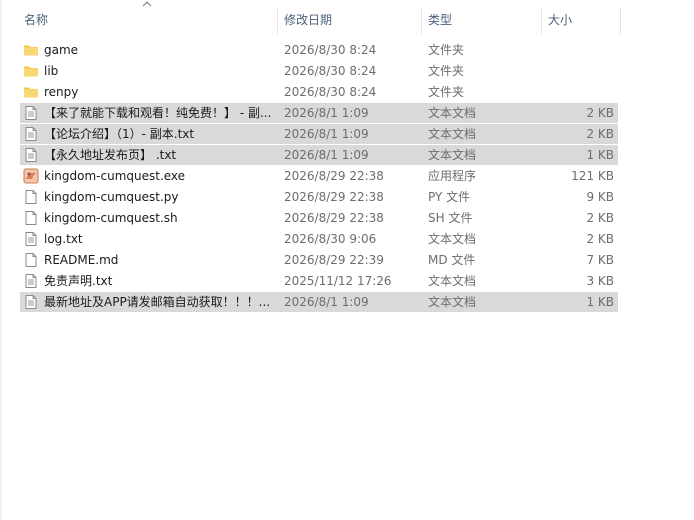 This screenshot has width=694, height=520. Describe the element at coordinates (600, 197) in the screenshot. I see `file-size: 9 KB` at that location.